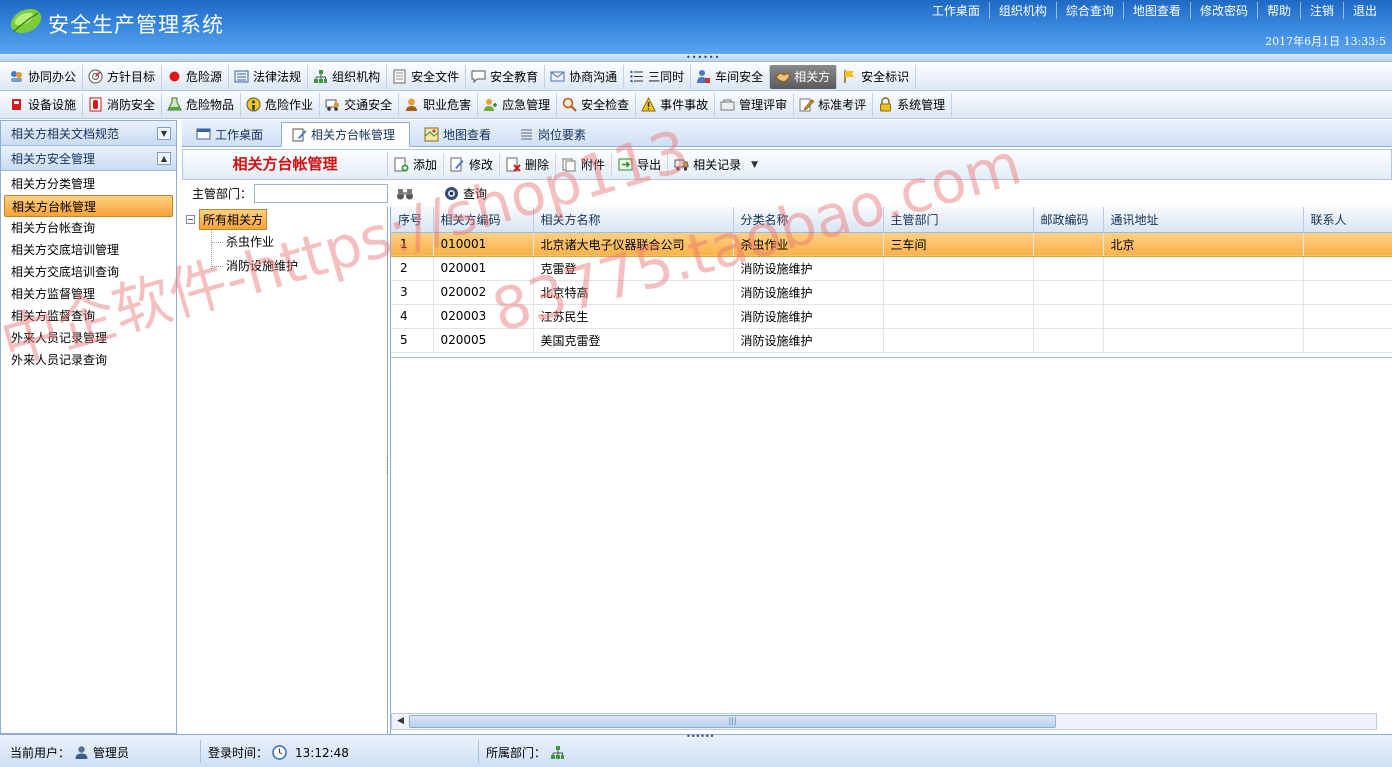 This screenshot has width=1392, height=767. Describe the element at coordinates (348, 76) in the screenshot. I see `menu-organization: 组织机构` at that location.